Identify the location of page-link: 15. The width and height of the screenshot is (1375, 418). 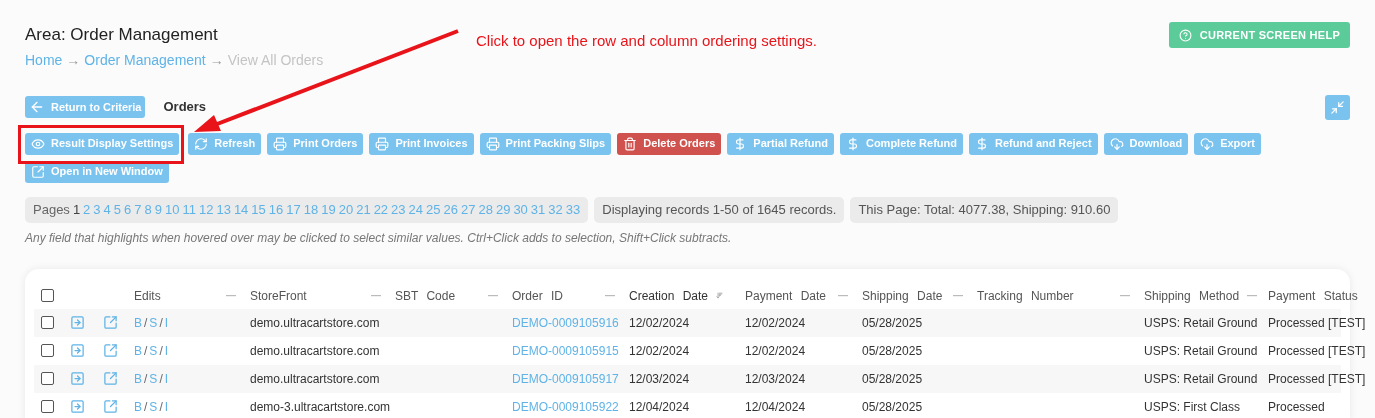
(258, 209).